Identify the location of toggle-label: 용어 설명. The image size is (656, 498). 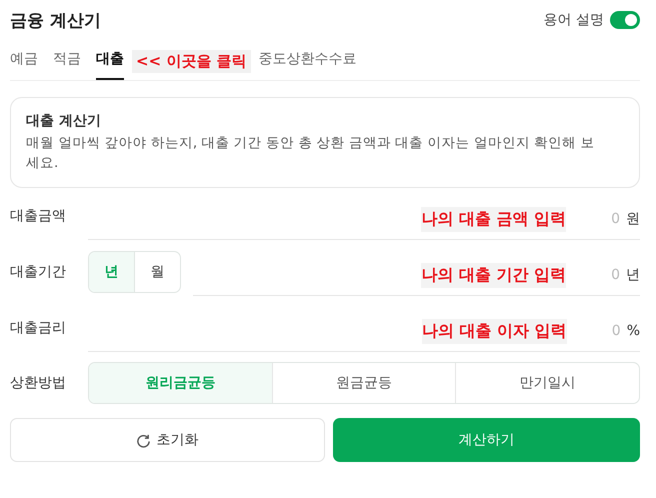
(574, 20).